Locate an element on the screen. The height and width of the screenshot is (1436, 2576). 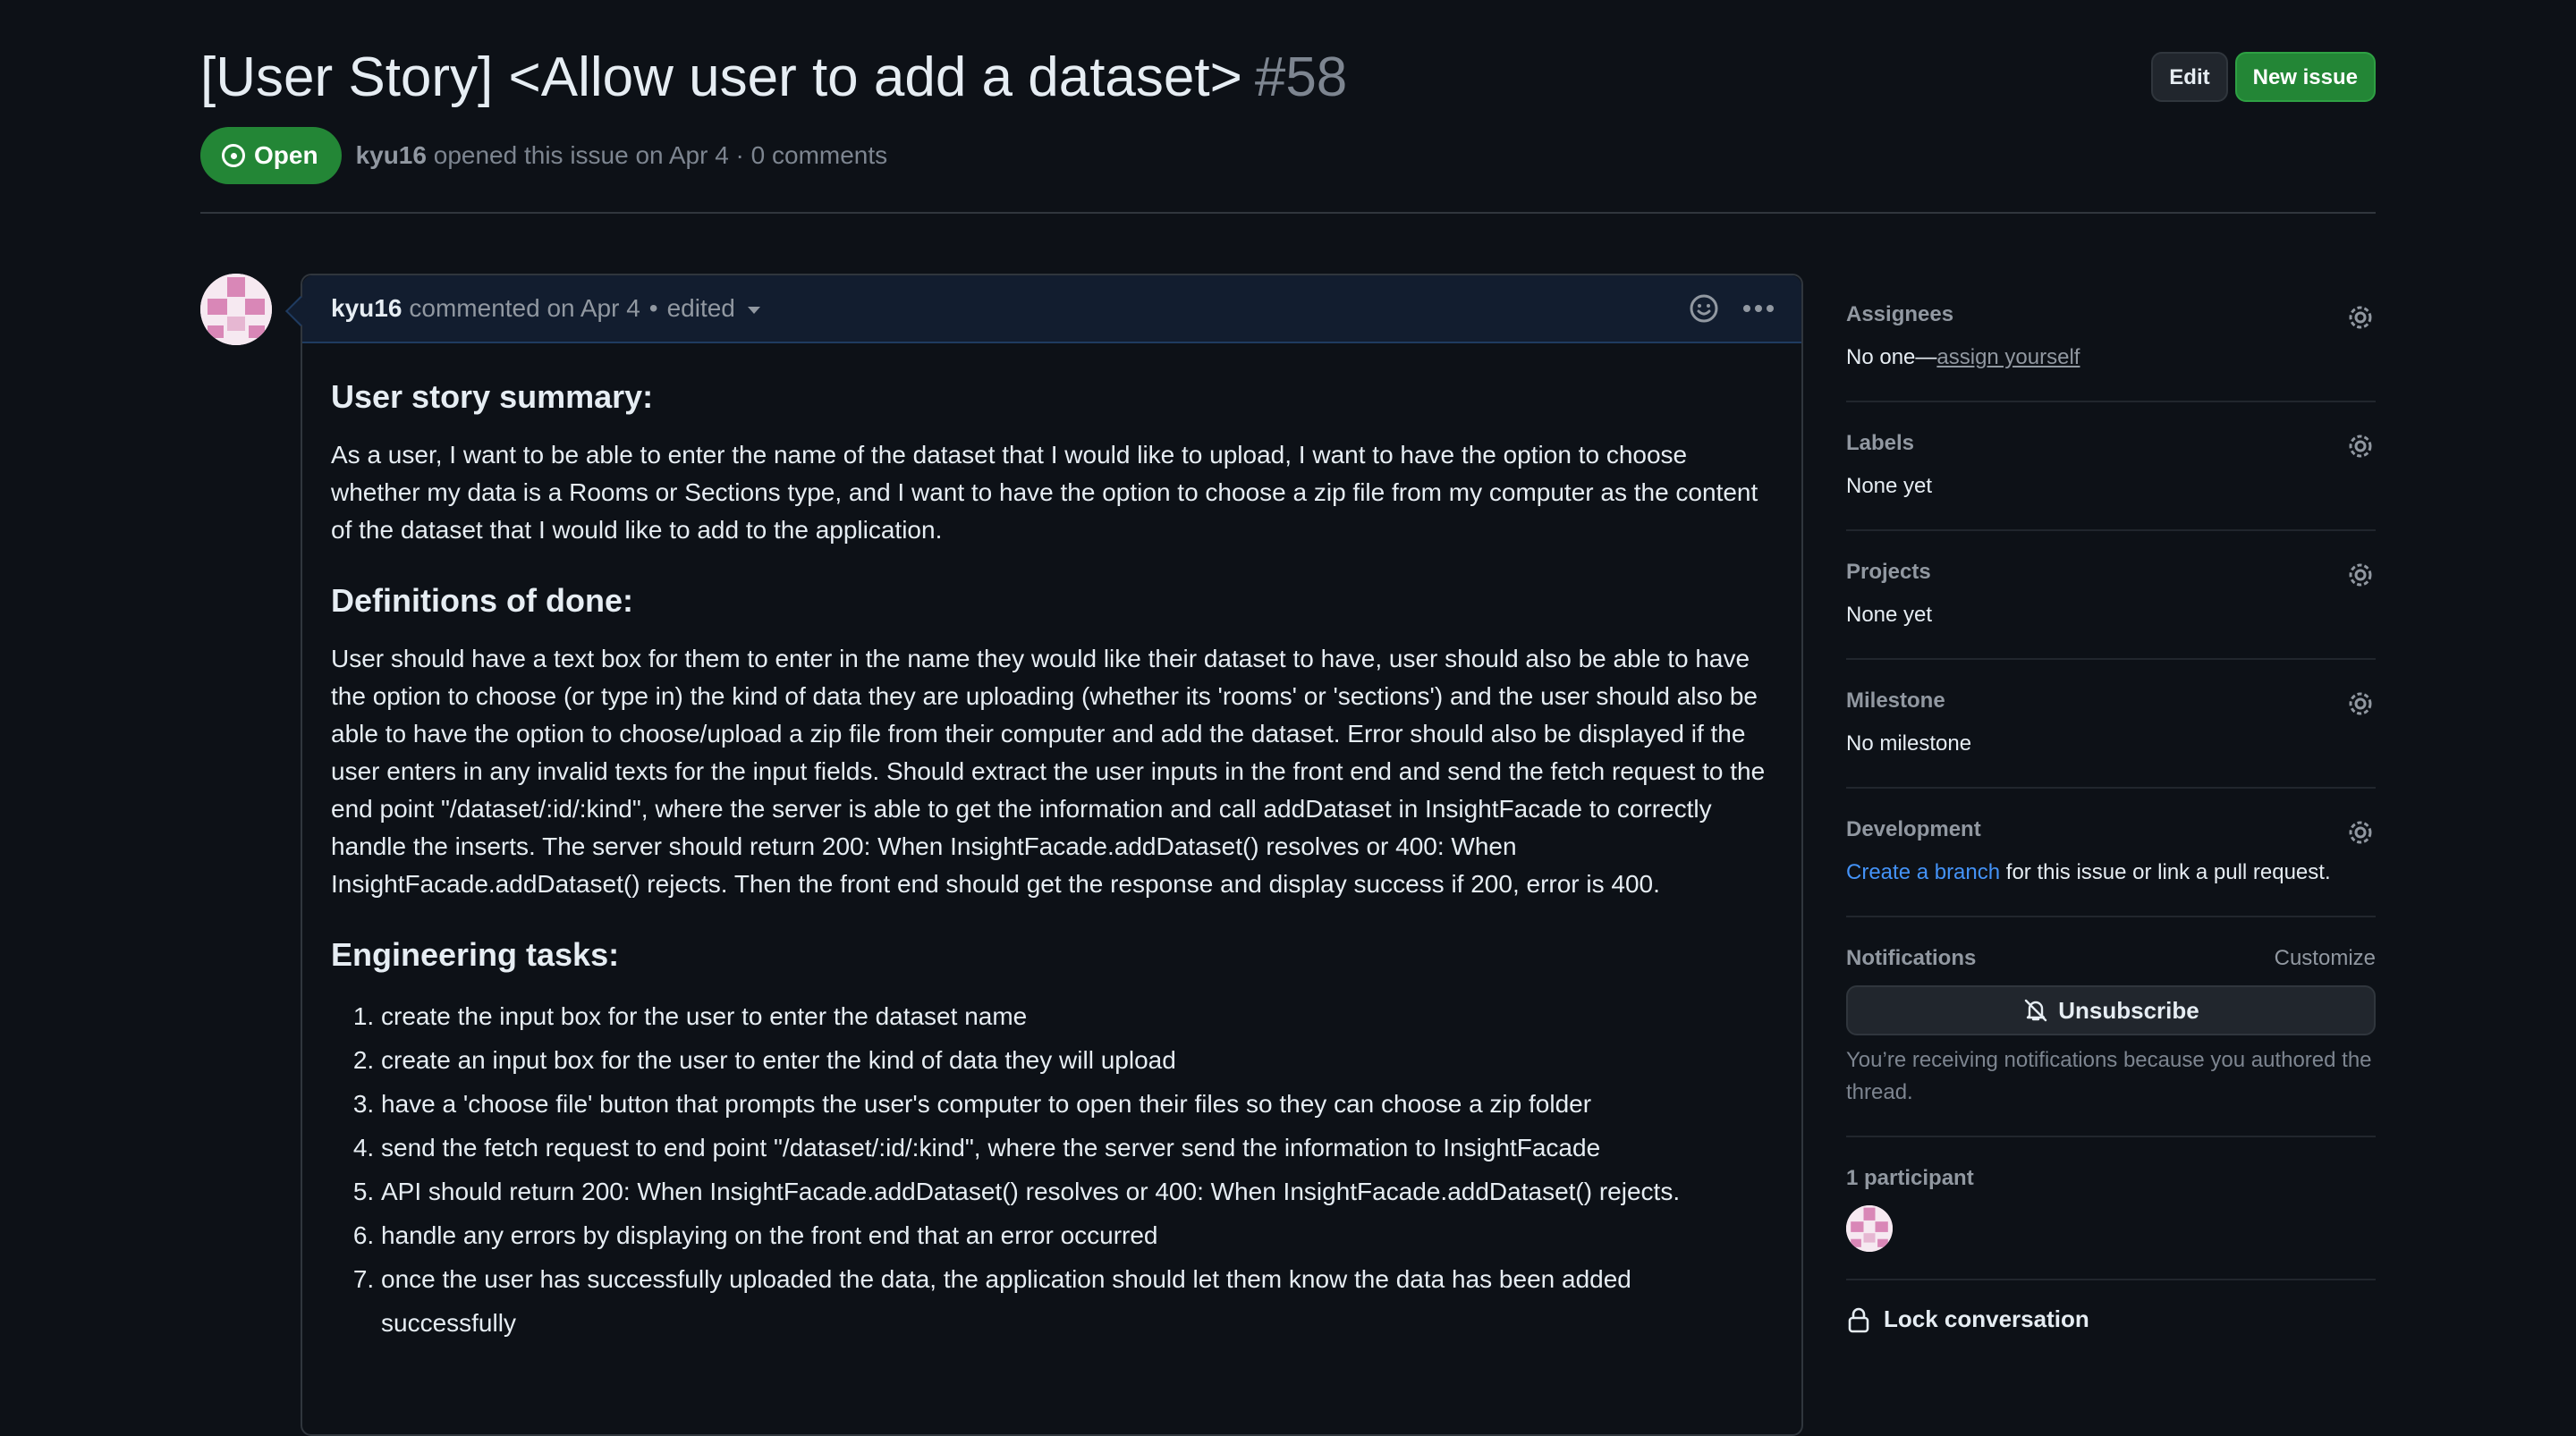
lock-icon is located at coordinates (1858, 1319).